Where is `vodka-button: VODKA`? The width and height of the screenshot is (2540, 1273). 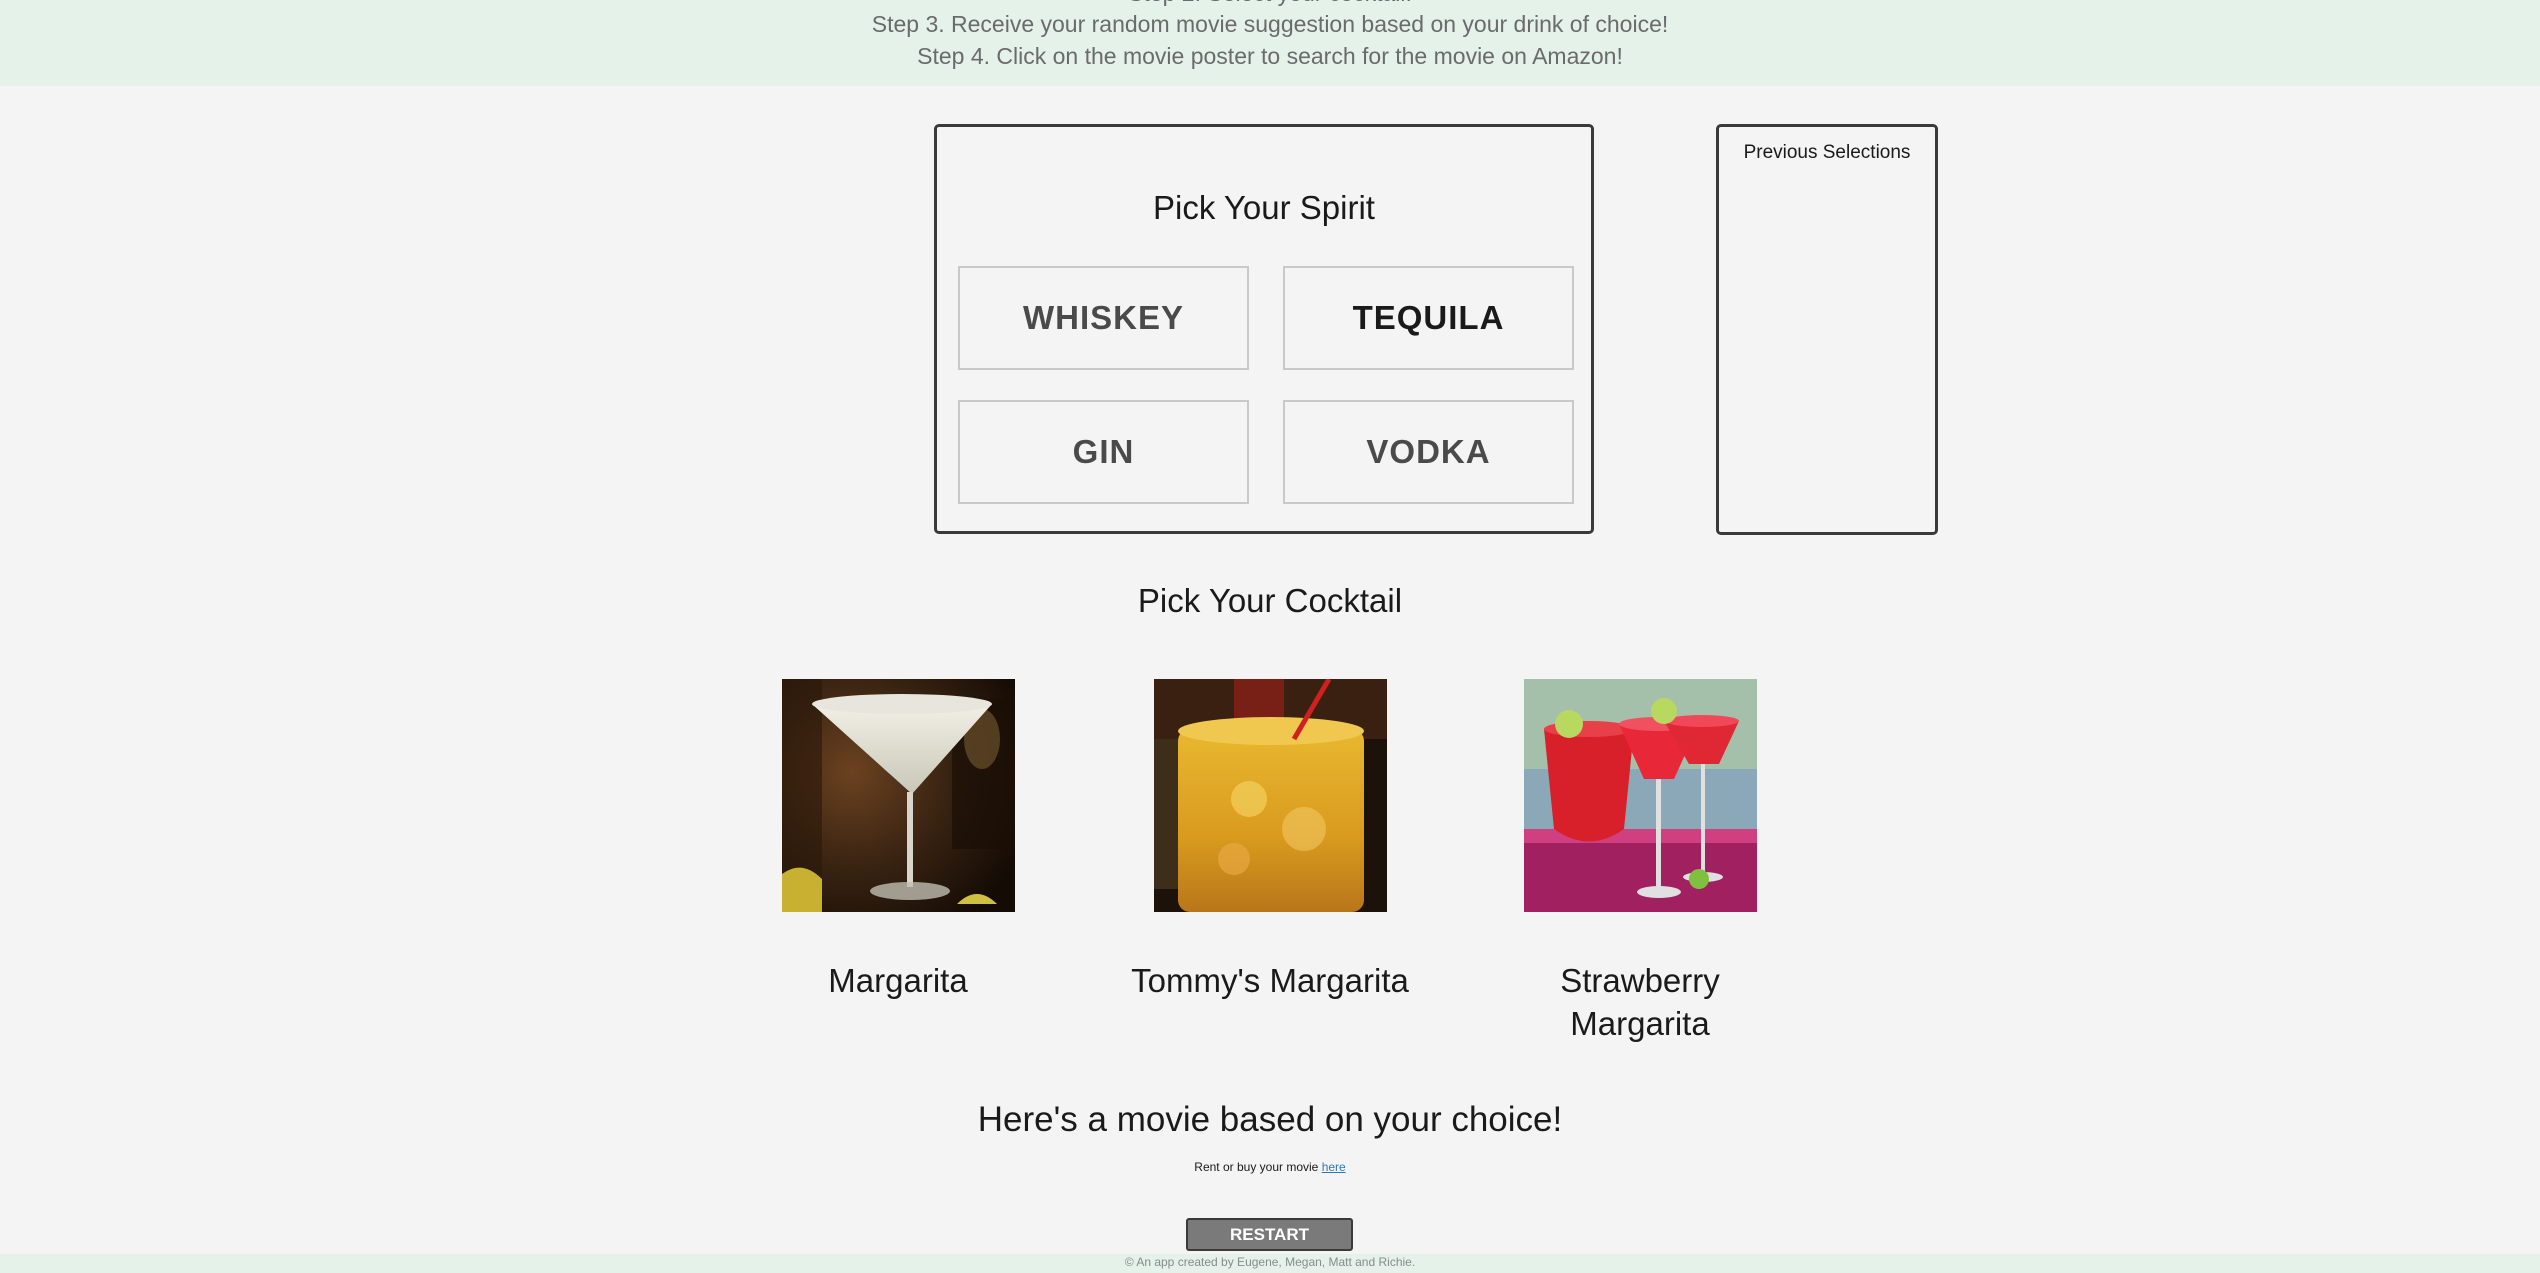
vodka-button: VODKA is located at coordinates (1428, 452).